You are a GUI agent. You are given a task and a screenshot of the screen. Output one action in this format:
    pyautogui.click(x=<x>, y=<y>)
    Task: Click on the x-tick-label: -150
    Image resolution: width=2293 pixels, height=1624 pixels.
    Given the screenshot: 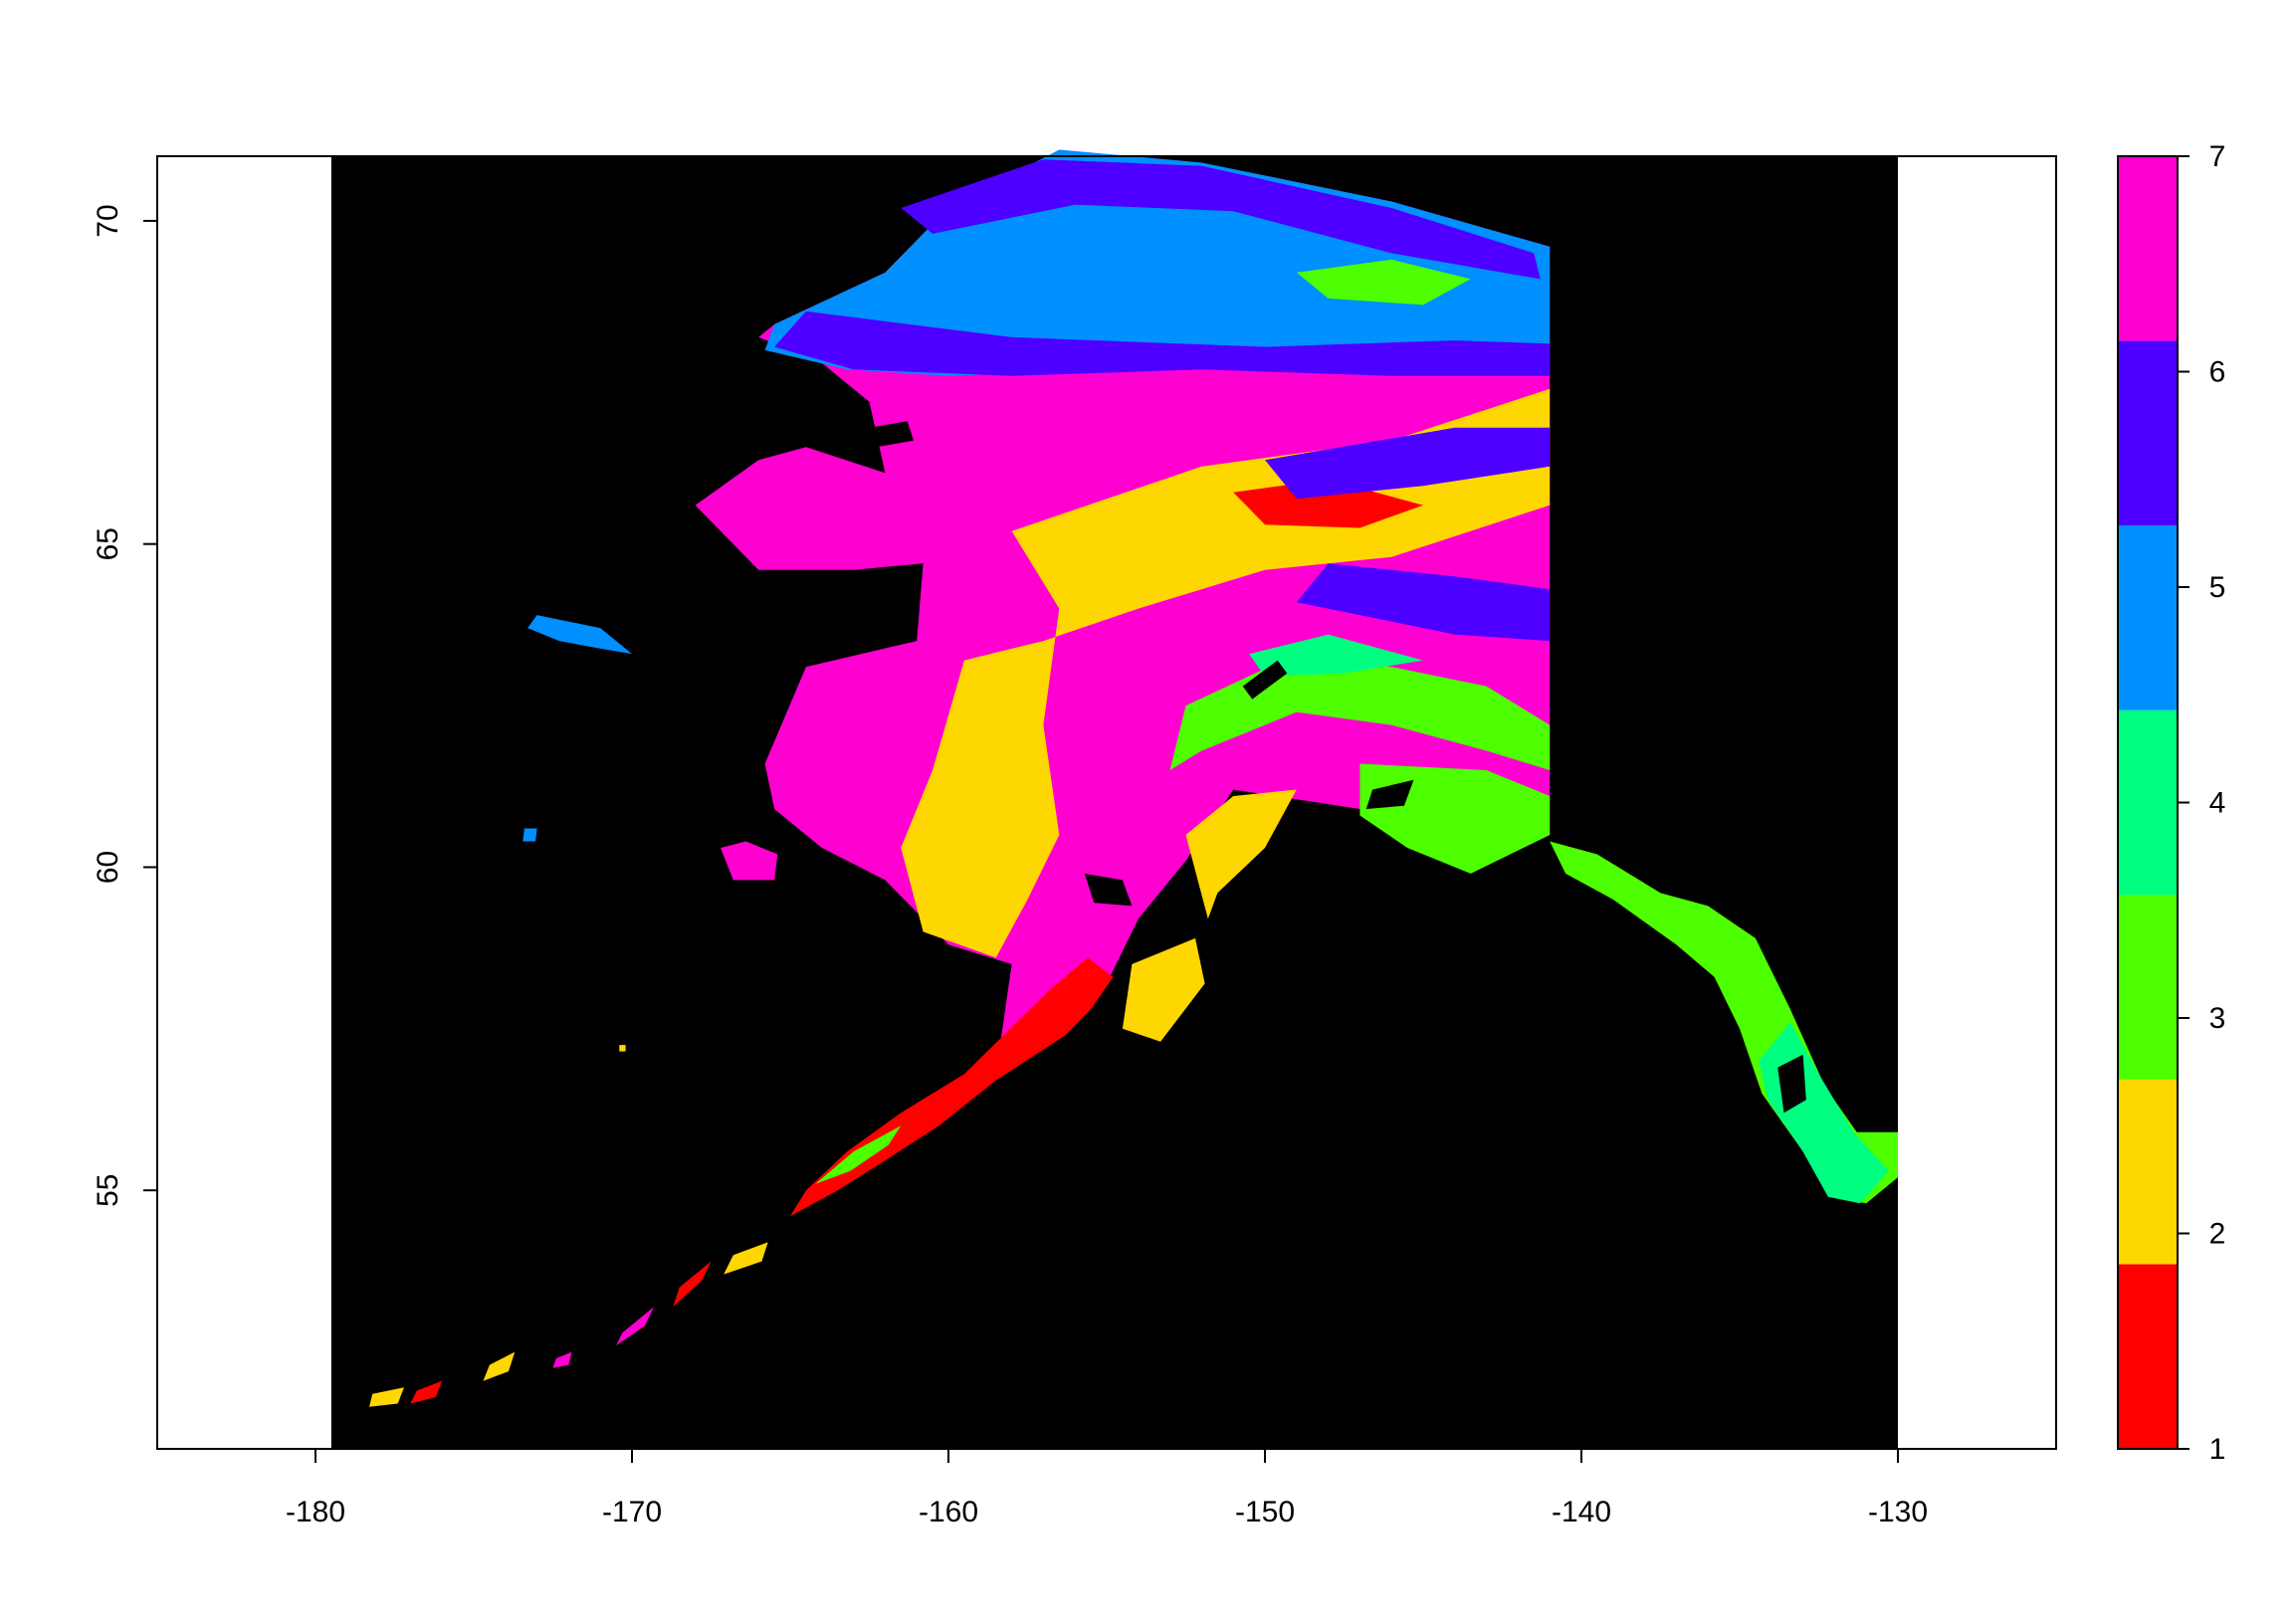 What is the action you would take?
    pyautogui.click(x=1265, y=1512)
    